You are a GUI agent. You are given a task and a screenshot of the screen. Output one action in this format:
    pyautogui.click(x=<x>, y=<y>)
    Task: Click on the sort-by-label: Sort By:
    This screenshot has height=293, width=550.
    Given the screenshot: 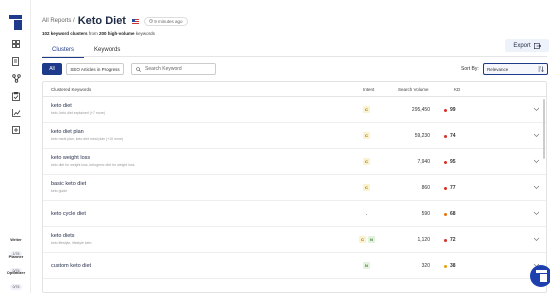 What is the action you would take?
    pyautogui.click(x=470, y=69)
    